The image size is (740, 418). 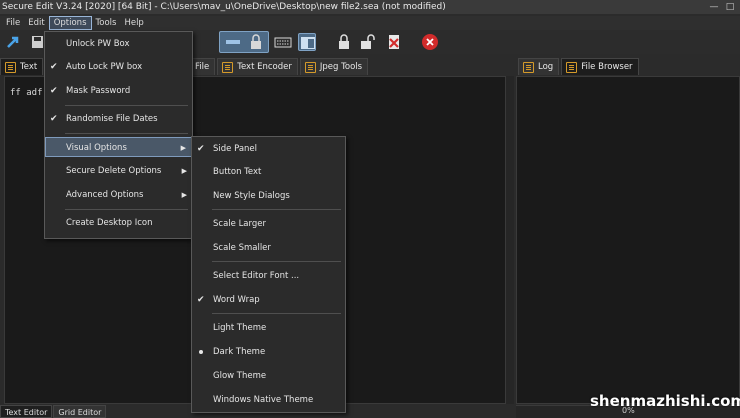 I want to click on menu-item-label: Create Desktop Icon, so click(x=109, y=223).